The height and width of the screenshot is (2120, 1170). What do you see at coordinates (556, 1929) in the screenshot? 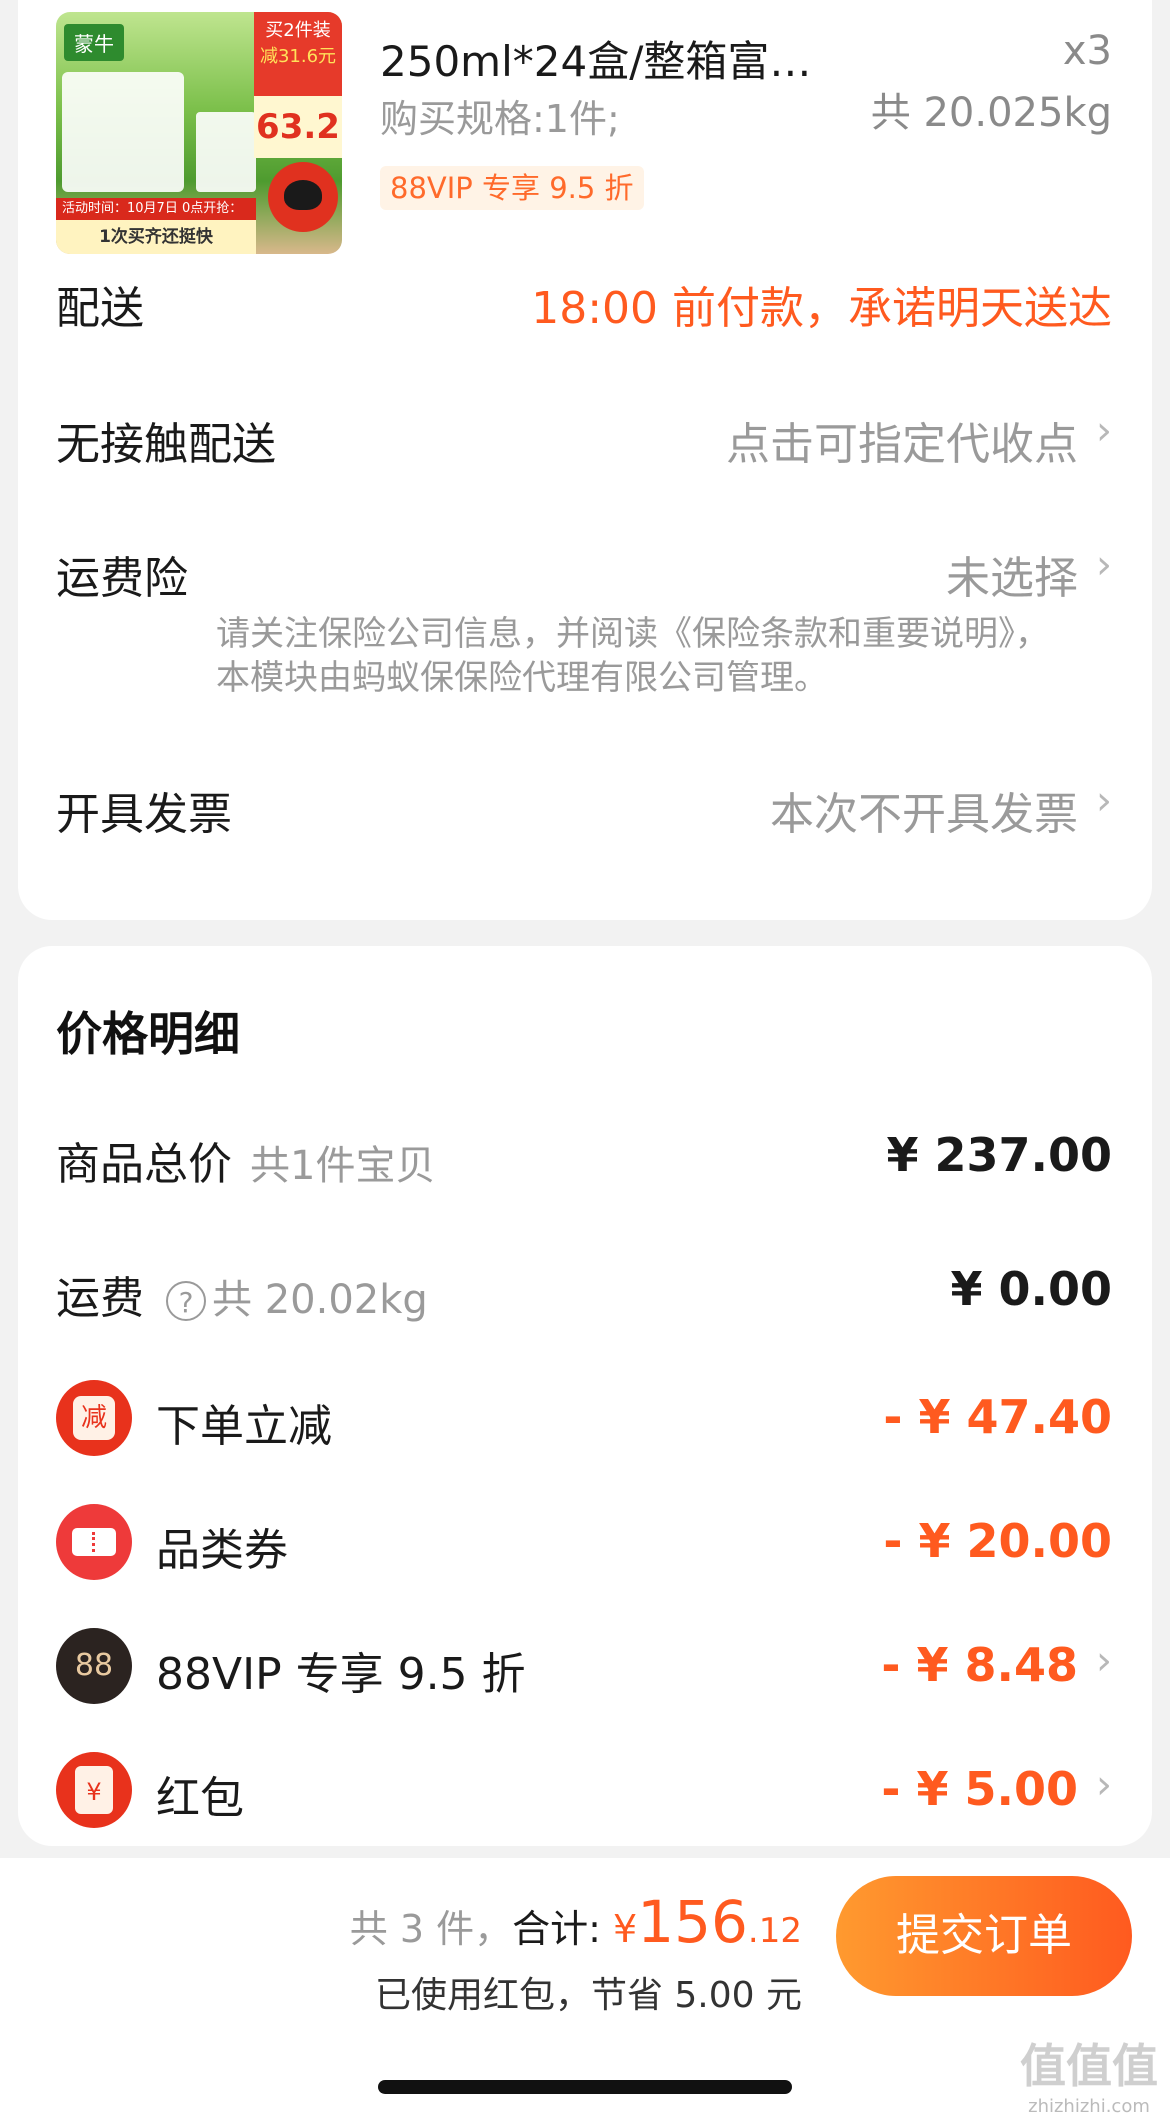
I see `total-label: 合计:` at bounding box center [556, 1929].